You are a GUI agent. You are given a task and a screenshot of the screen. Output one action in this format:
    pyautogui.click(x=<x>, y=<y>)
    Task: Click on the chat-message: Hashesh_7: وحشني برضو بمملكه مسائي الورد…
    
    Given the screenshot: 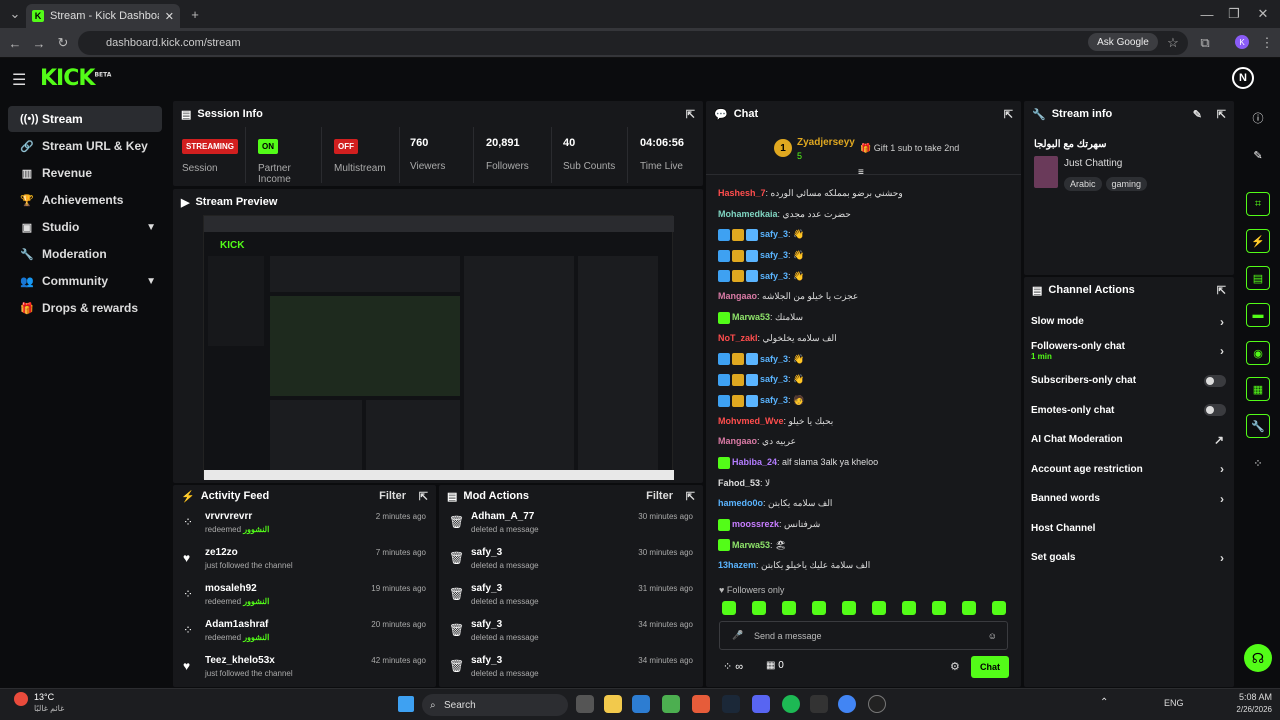 What is the action you would take?
    pyautogui.click(x=868, y=193)
    